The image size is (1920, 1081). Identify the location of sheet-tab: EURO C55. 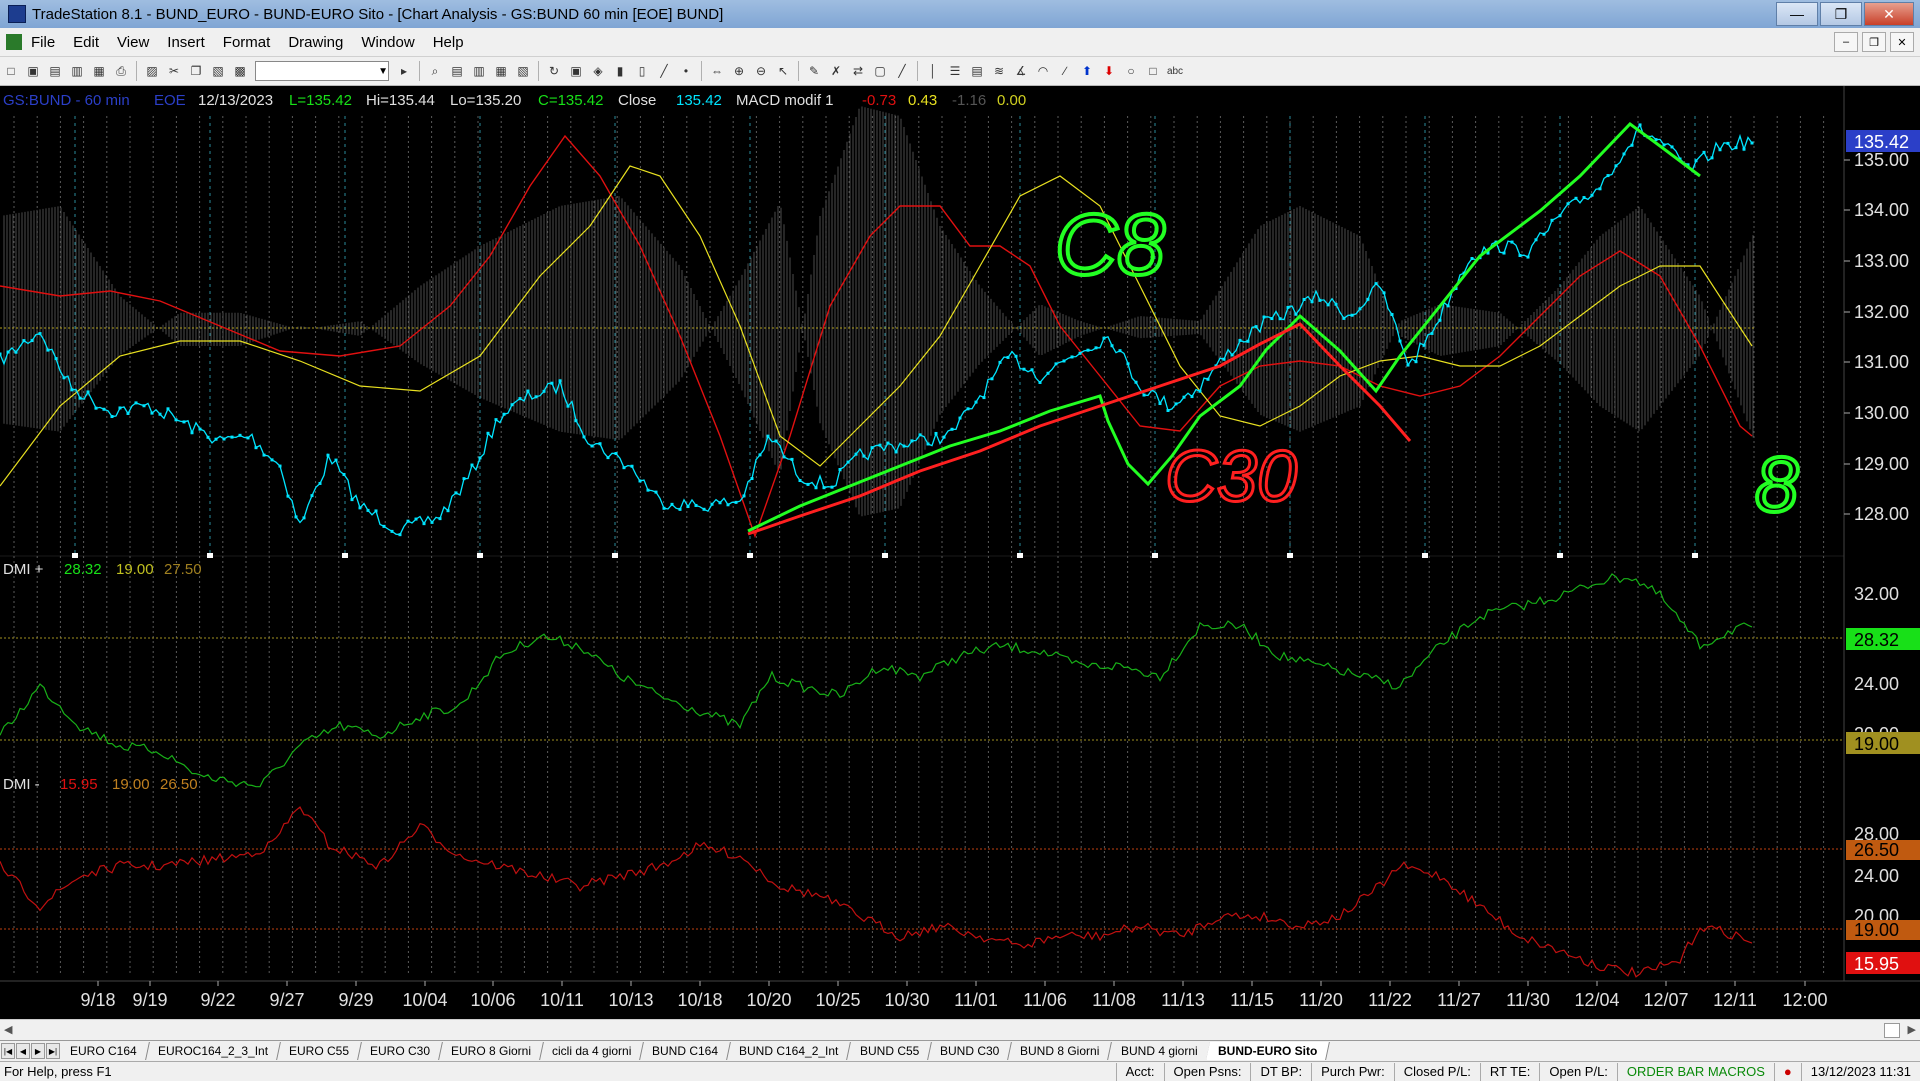
(319, 1051).